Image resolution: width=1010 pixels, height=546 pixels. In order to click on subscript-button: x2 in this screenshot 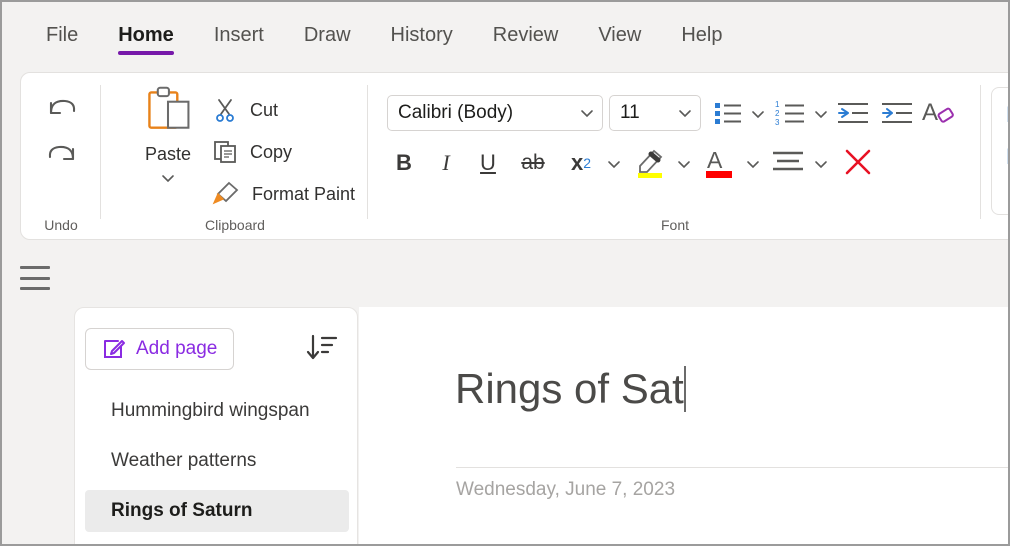, I will do `click(581, 163)`.